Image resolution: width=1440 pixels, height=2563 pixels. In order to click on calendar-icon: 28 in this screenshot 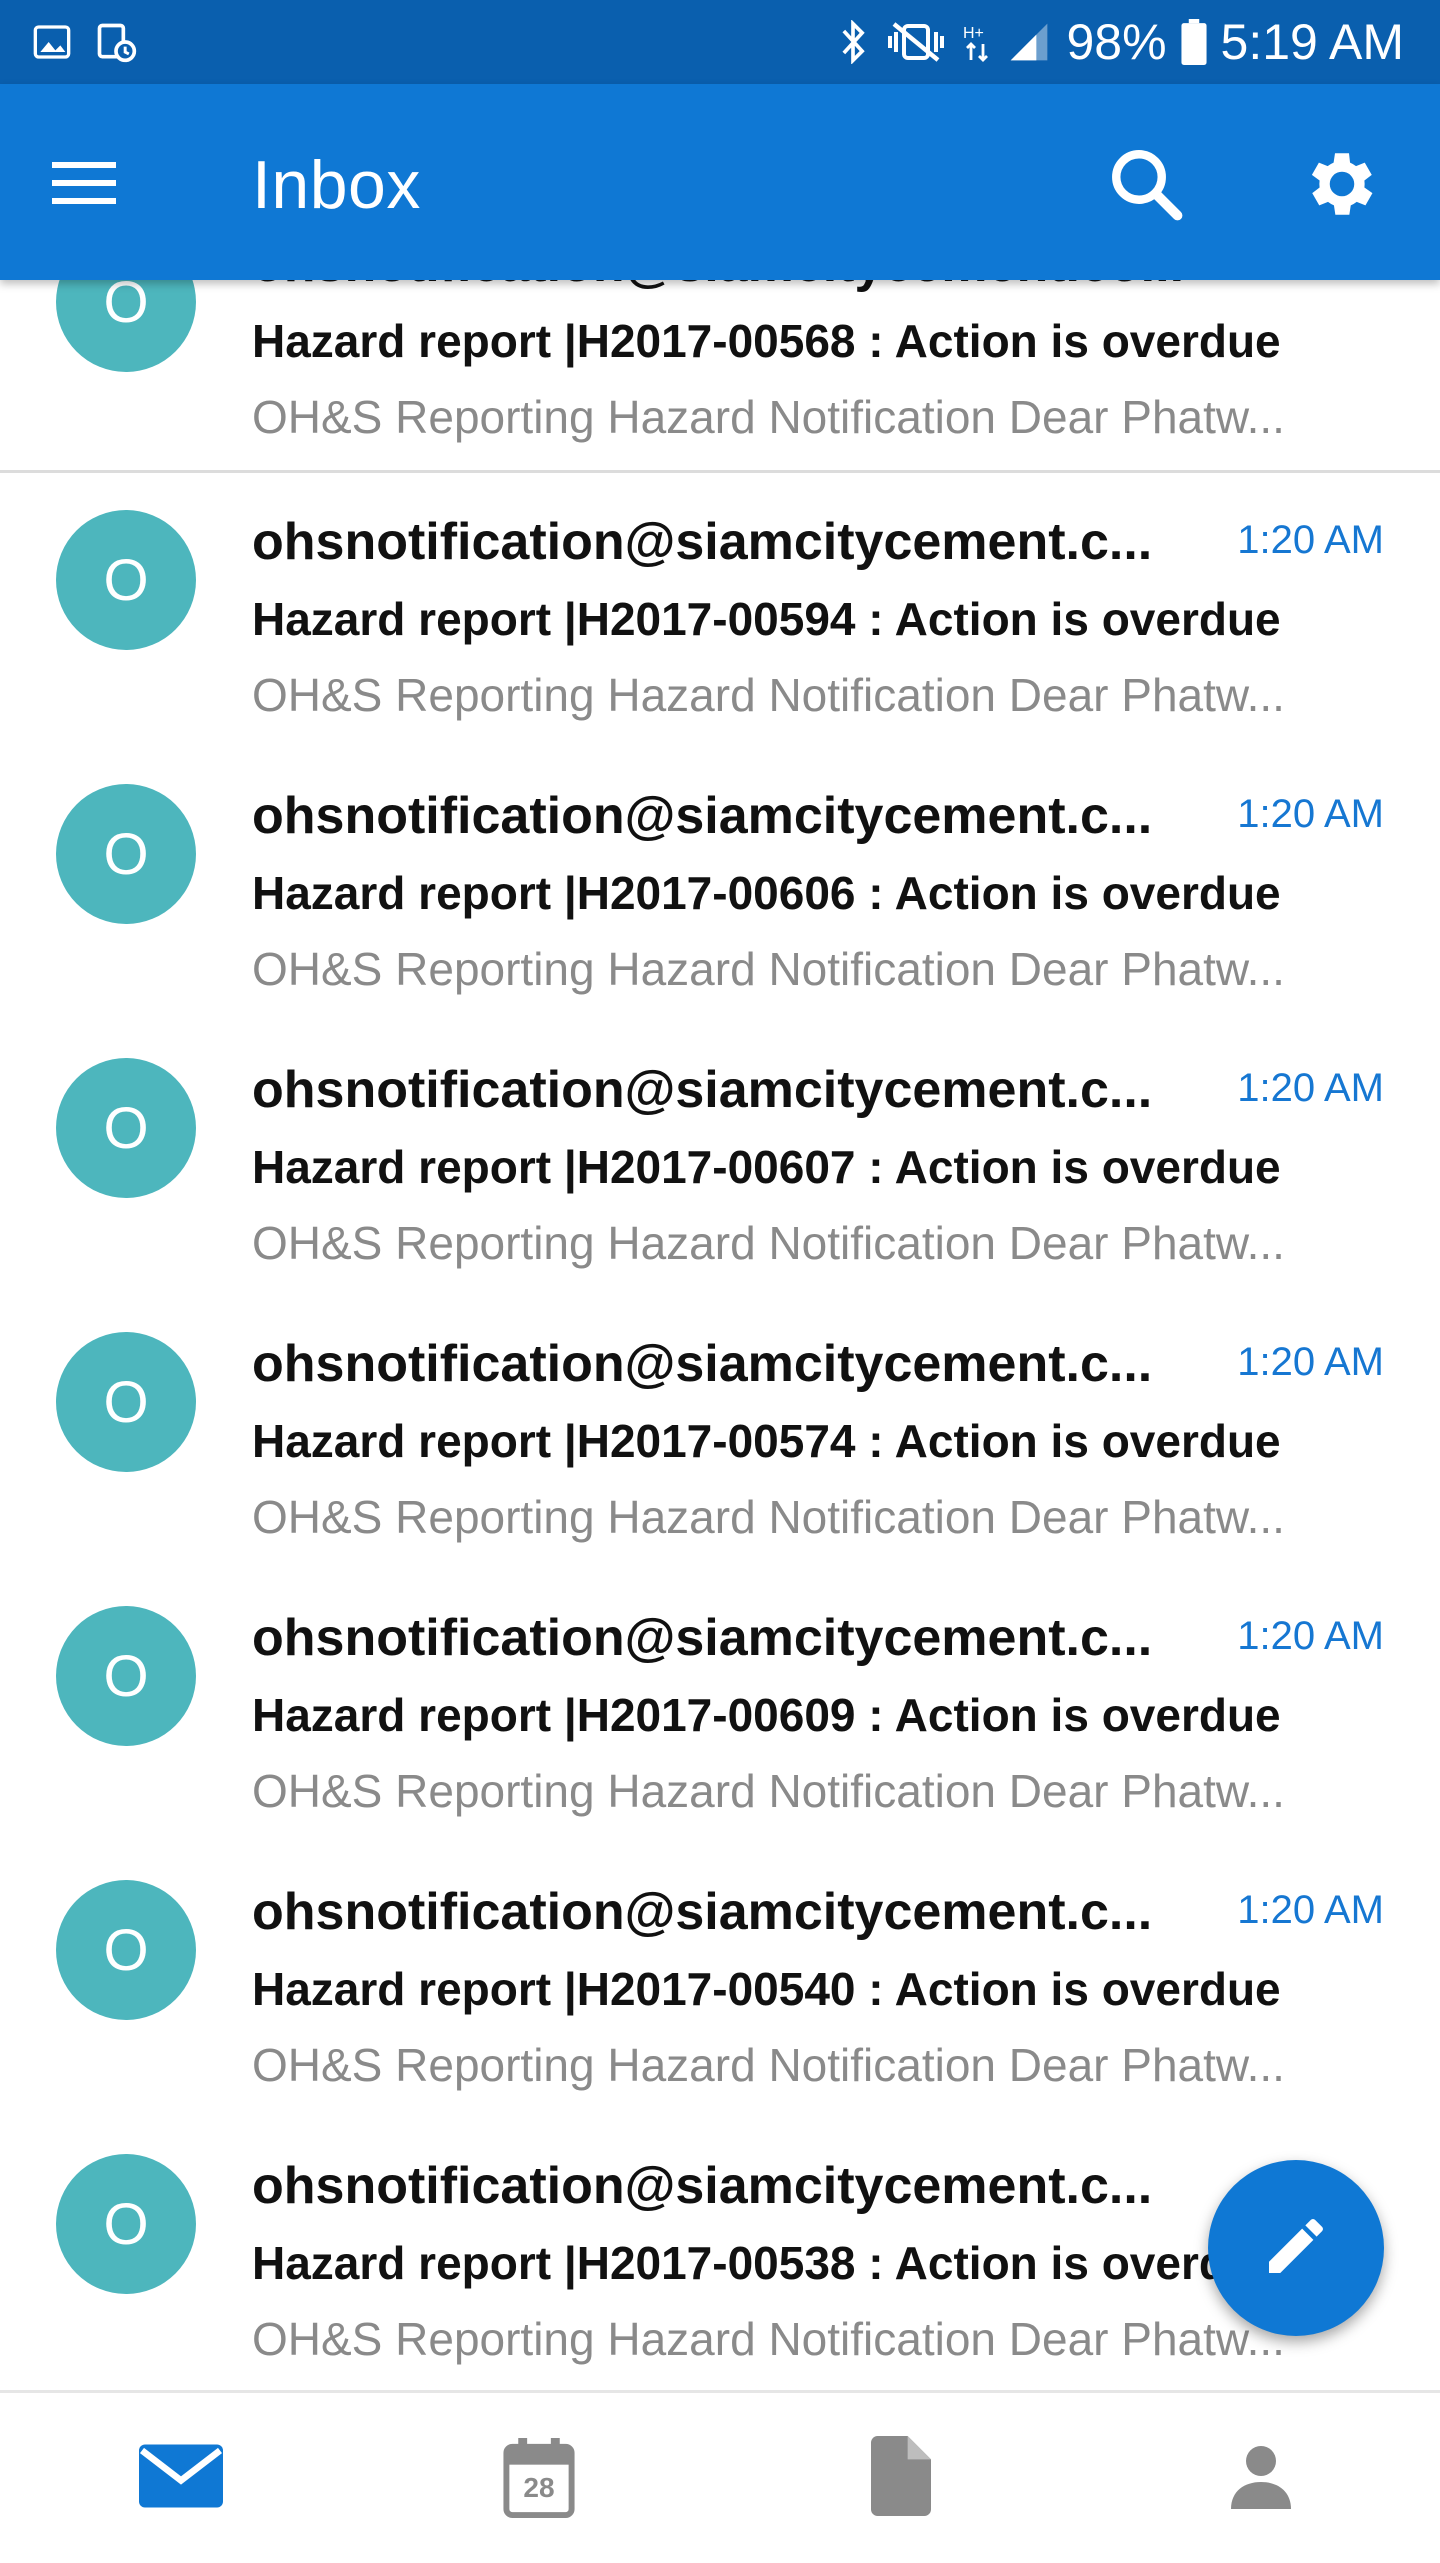, I will do `click(539, 2478)`.